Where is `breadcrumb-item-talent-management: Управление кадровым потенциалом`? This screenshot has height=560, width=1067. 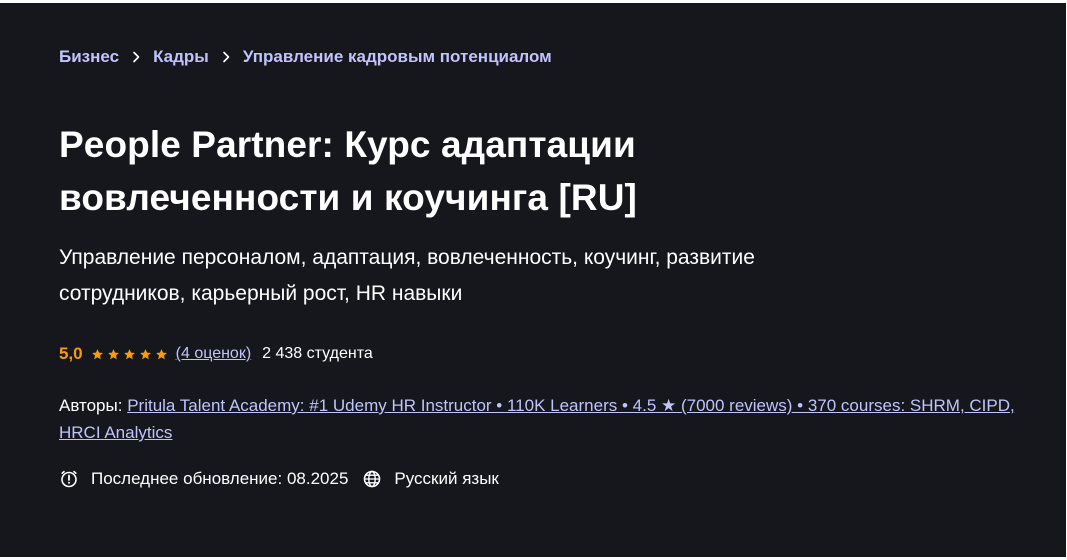 breadcrumb-item-talent-management: Управление кадровым потенциалом is located at coordinates (397, 57).